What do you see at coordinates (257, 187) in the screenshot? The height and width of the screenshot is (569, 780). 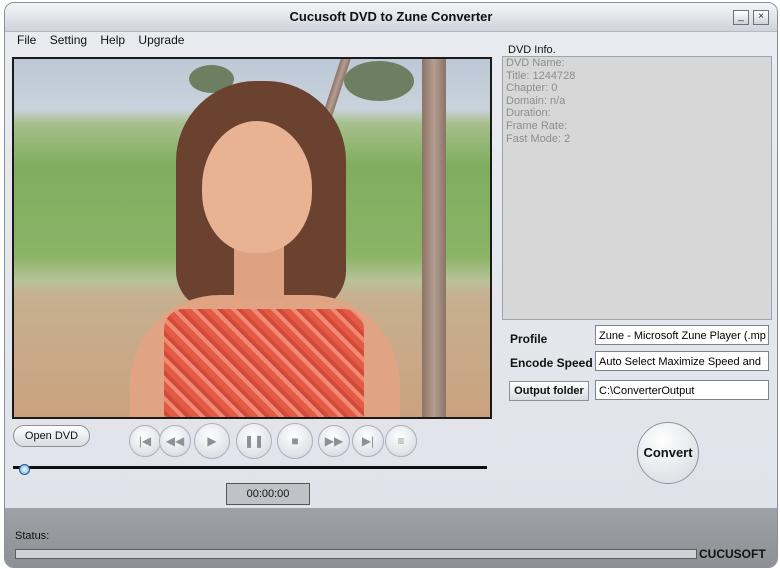 I see `subject-face` at bounding box center [257, 187].